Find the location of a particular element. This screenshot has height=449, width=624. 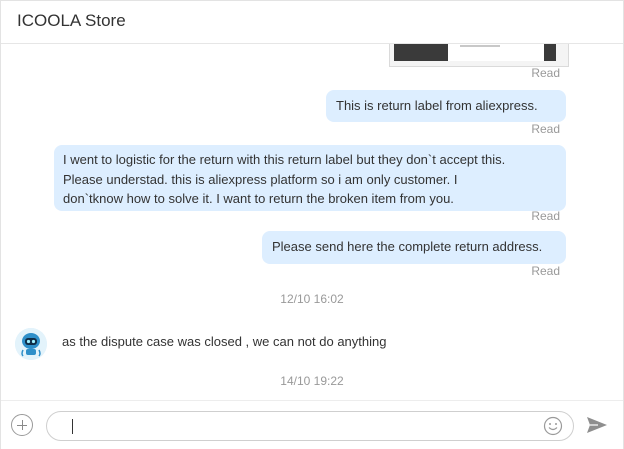

send-icon is located at coordinates (597, 425).